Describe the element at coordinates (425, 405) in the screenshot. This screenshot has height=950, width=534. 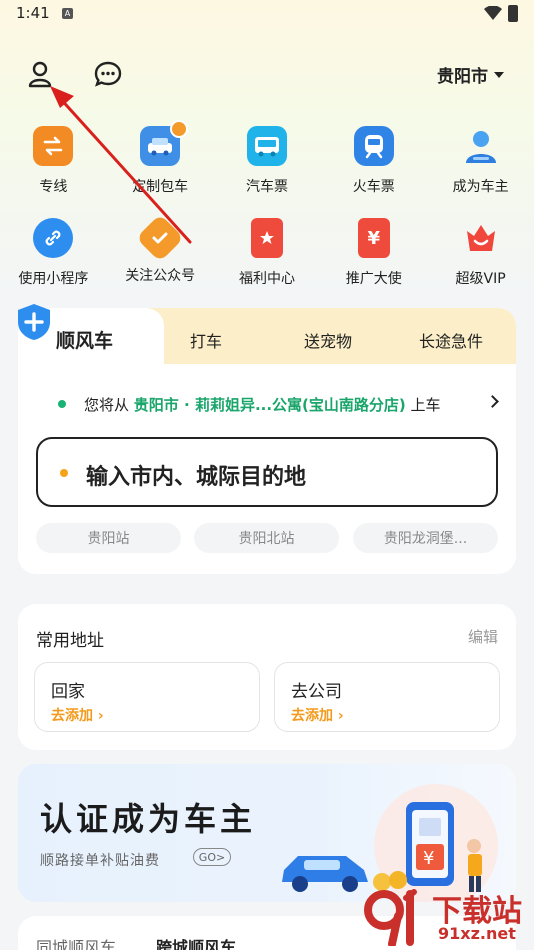
I see `pickup-suffix: 上车` at that location.